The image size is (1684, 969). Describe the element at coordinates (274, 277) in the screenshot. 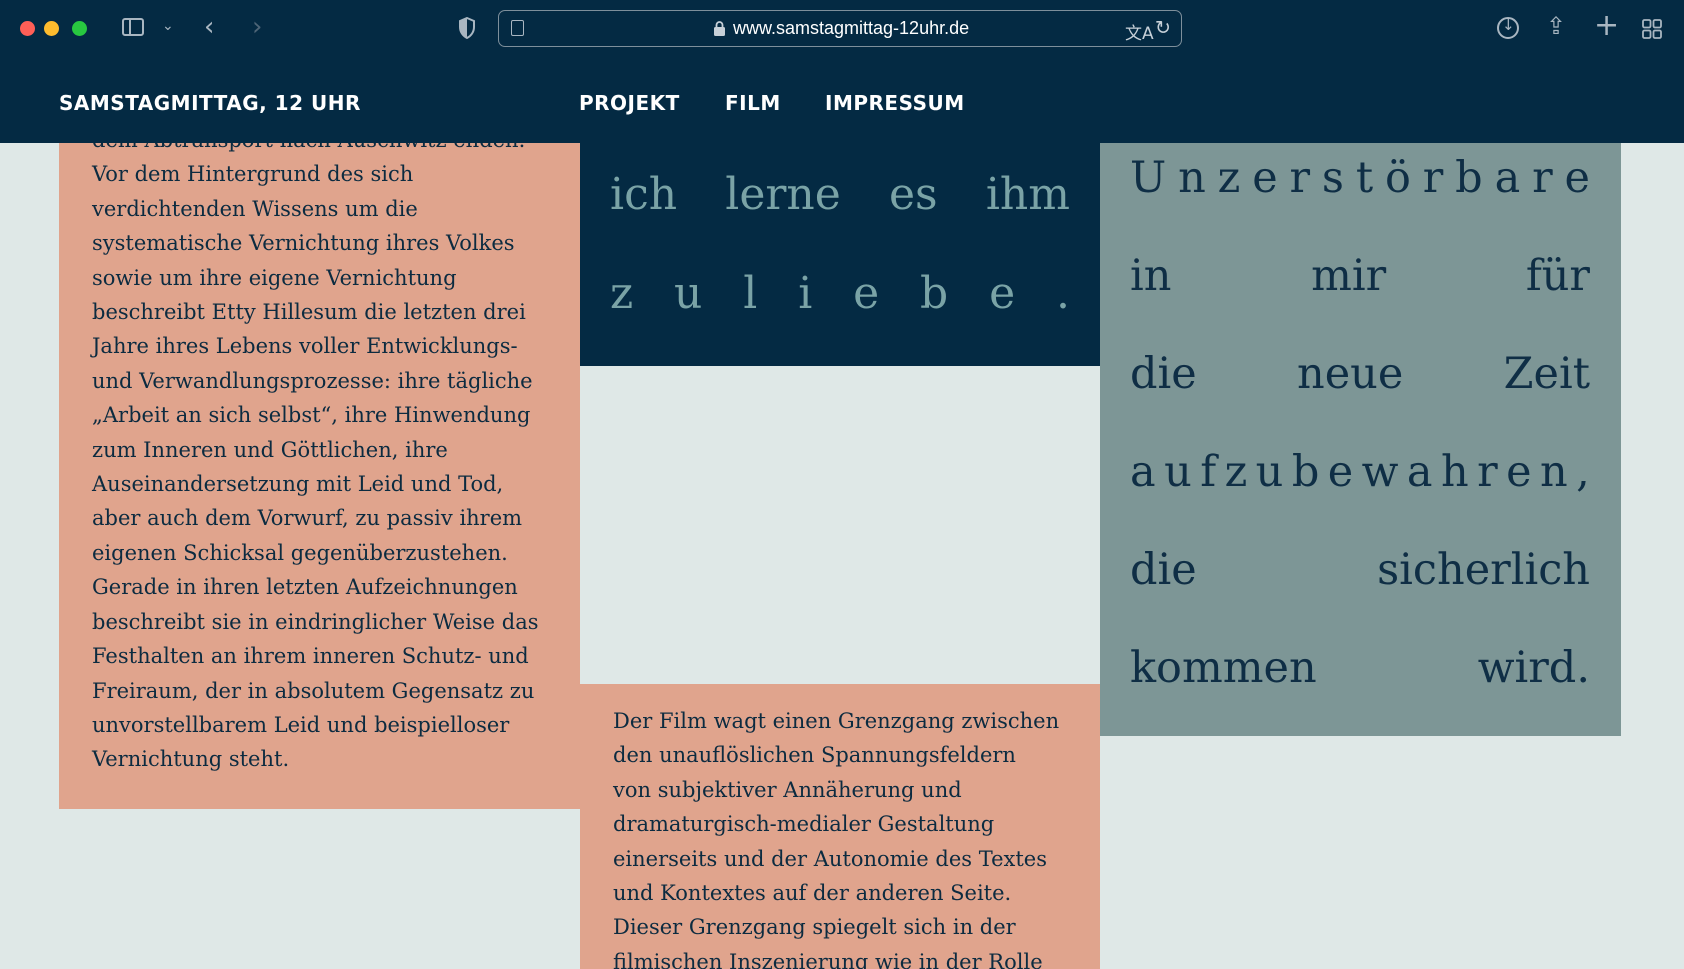

I see `text-line: sowie um ihre eigene Vernichtung` at that location.